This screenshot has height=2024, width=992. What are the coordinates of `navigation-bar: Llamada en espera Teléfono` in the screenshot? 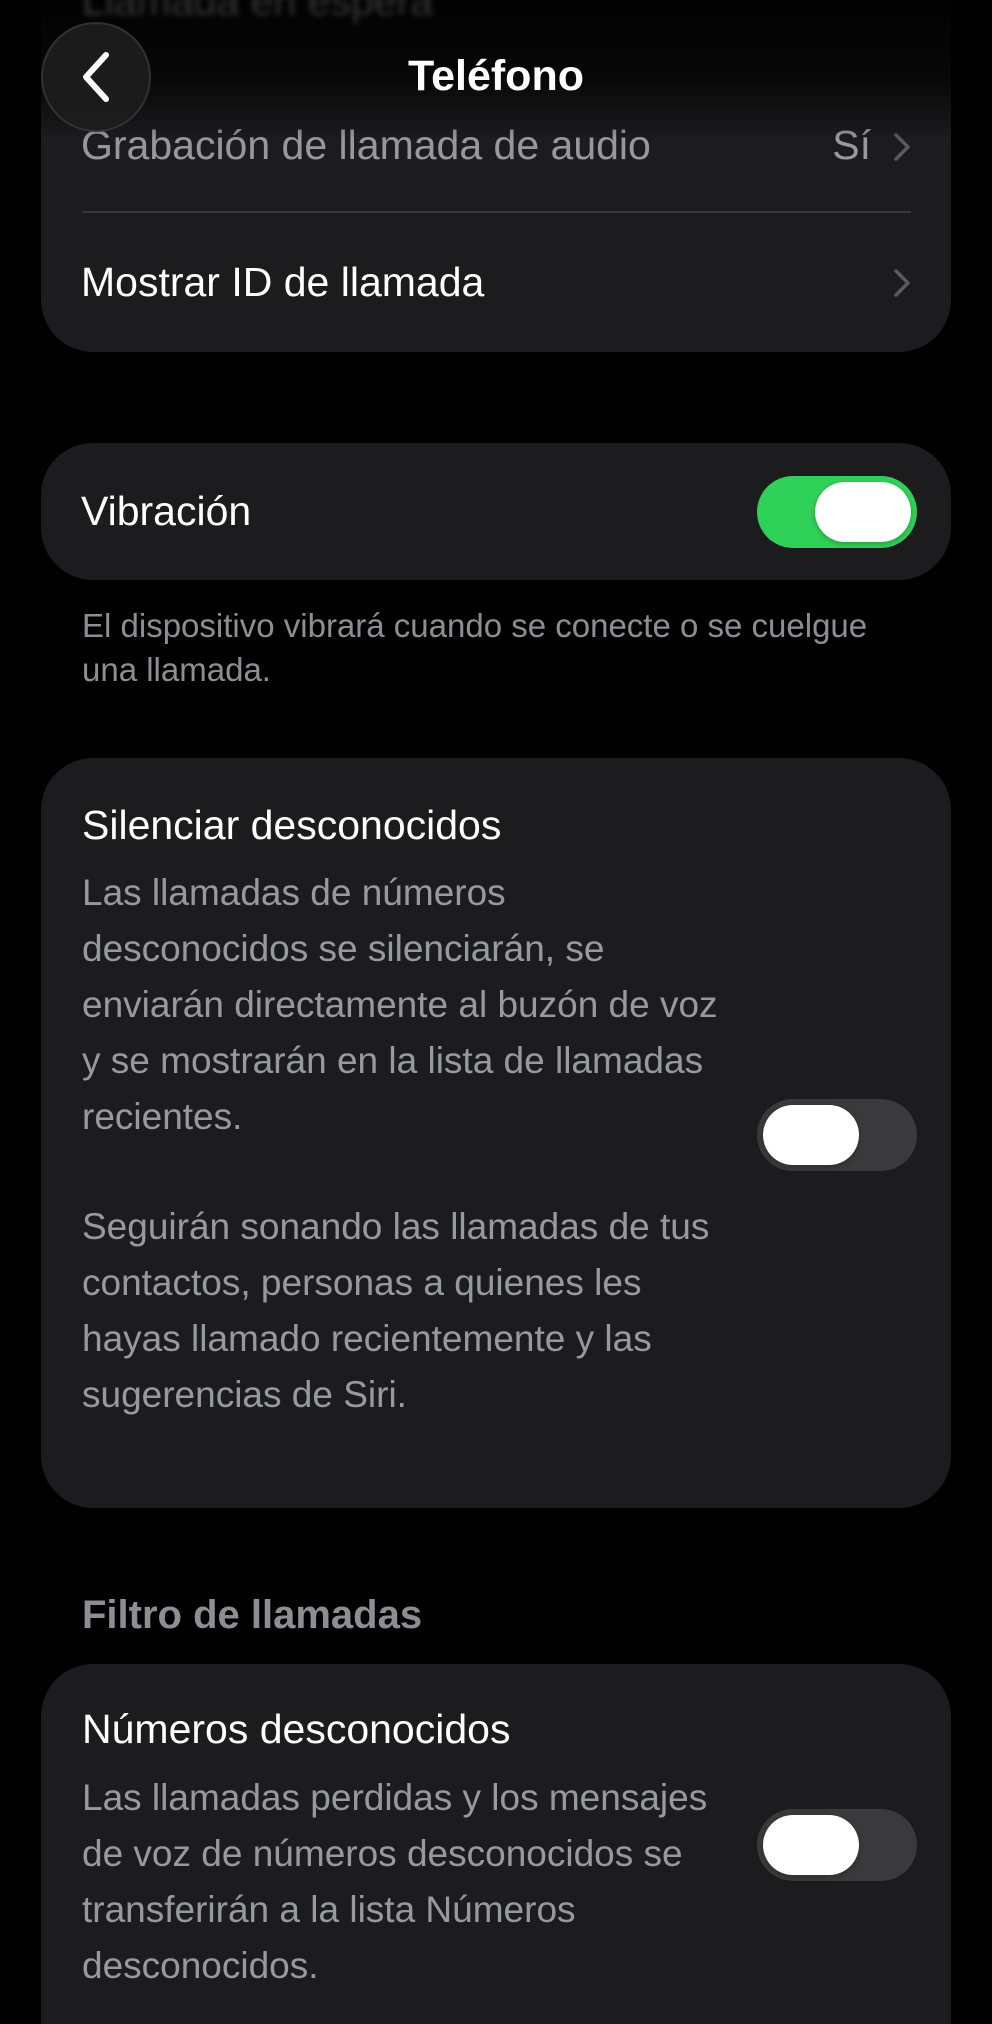 It's located at (496, 70).